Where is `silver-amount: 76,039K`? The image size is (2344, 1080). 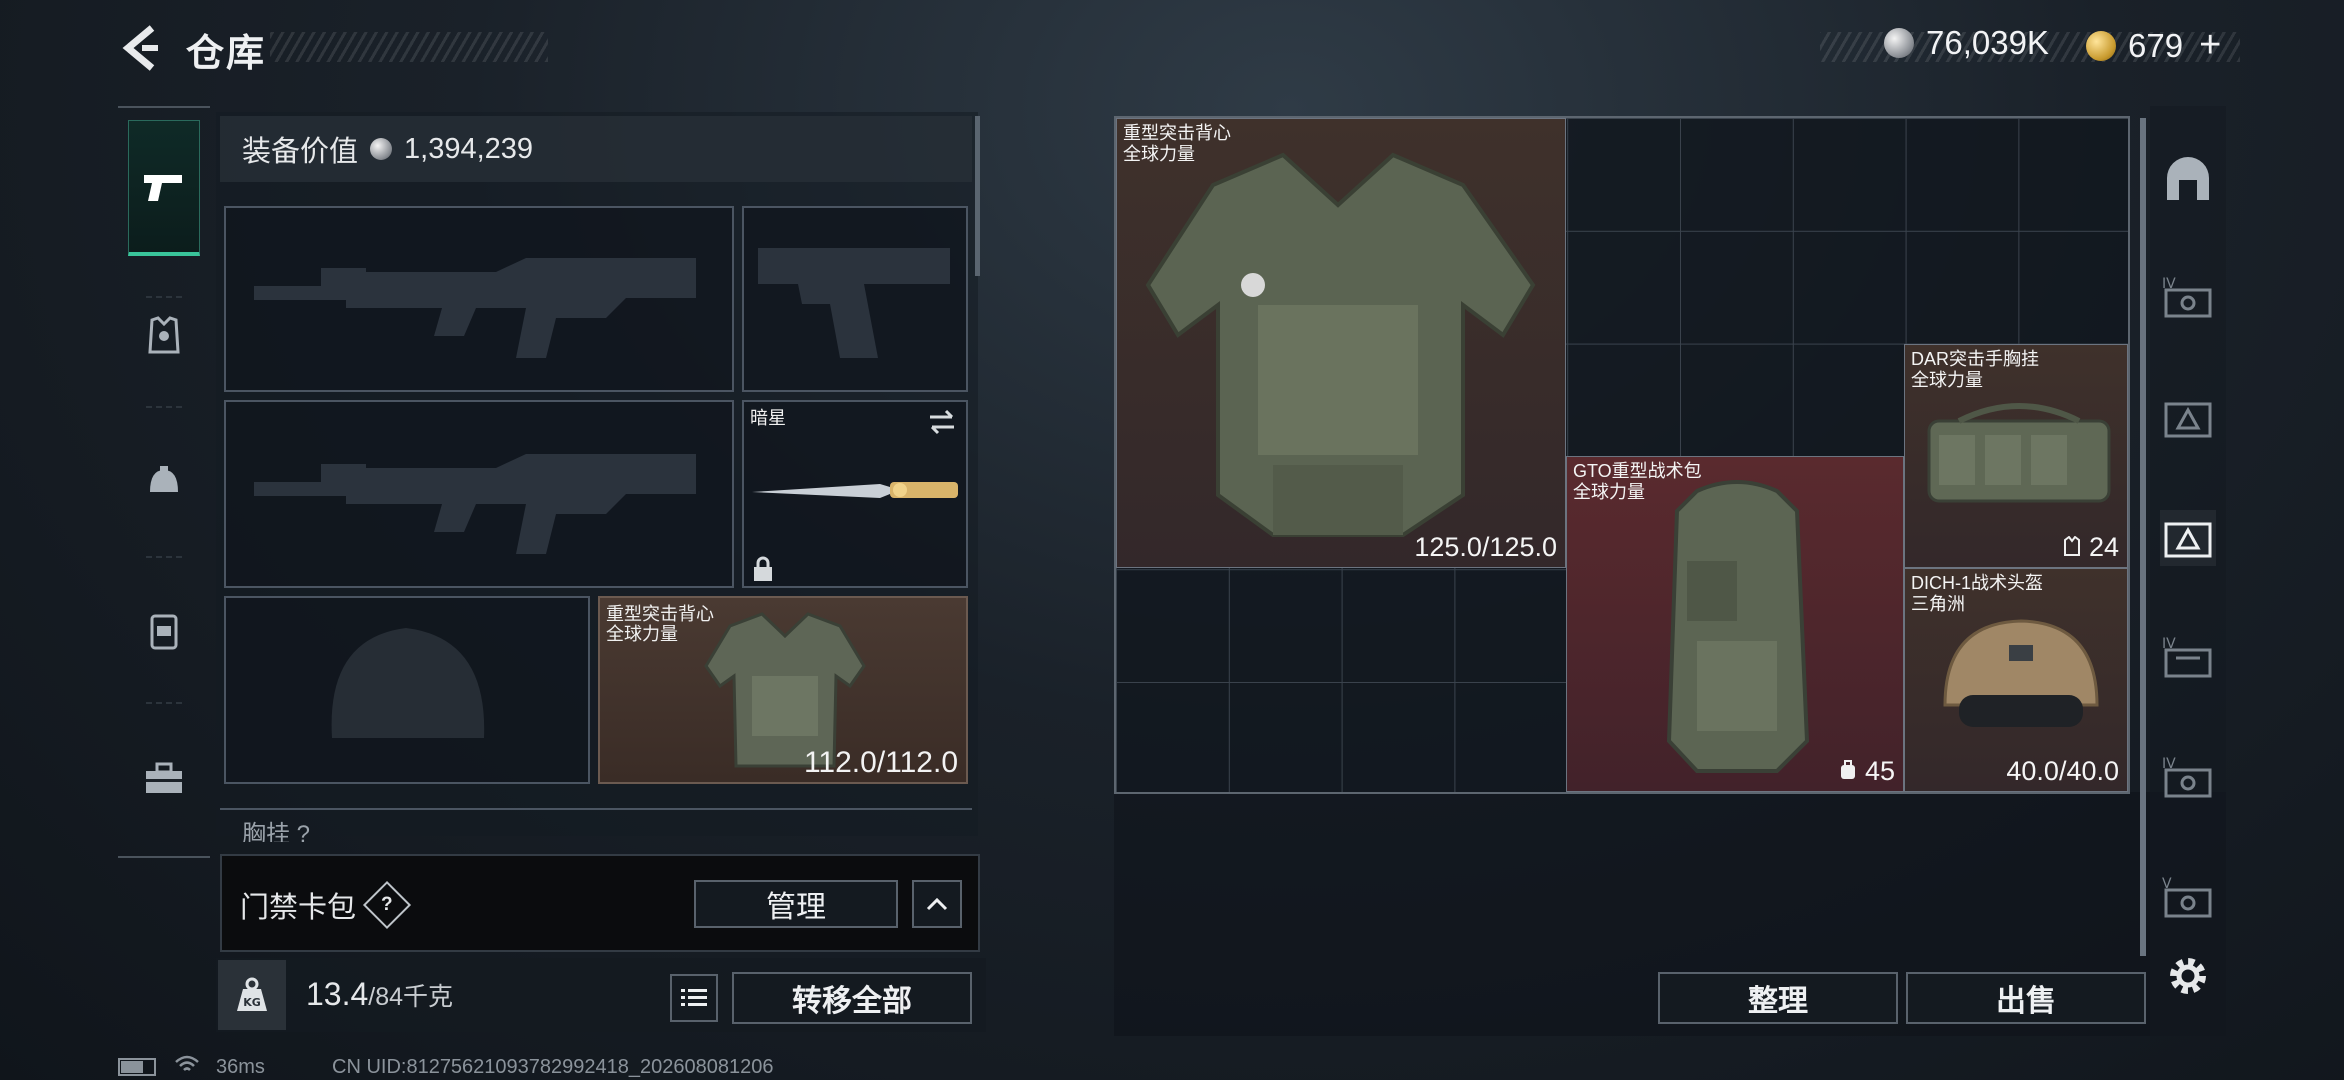
silver-amount: 76,039K is located at coordinates (1987, 42).